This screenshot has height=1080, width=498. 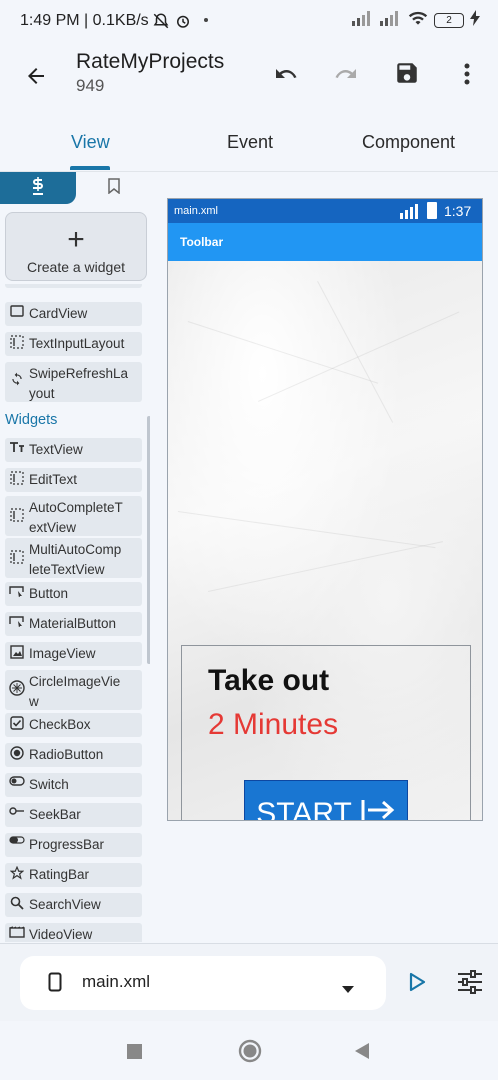 I want to click on switch-icon, so click(x=17, y=779).